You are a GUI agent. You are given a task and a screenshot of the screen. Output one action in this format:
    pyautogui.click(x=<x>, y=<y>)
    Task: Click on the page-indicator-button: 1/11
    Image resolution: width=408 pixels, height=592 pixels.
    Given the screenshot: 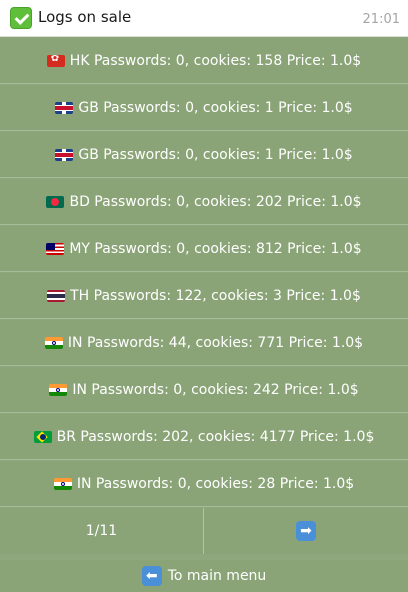 What is the action you would take?
    pyautogui.click(x=102, y=531)
    